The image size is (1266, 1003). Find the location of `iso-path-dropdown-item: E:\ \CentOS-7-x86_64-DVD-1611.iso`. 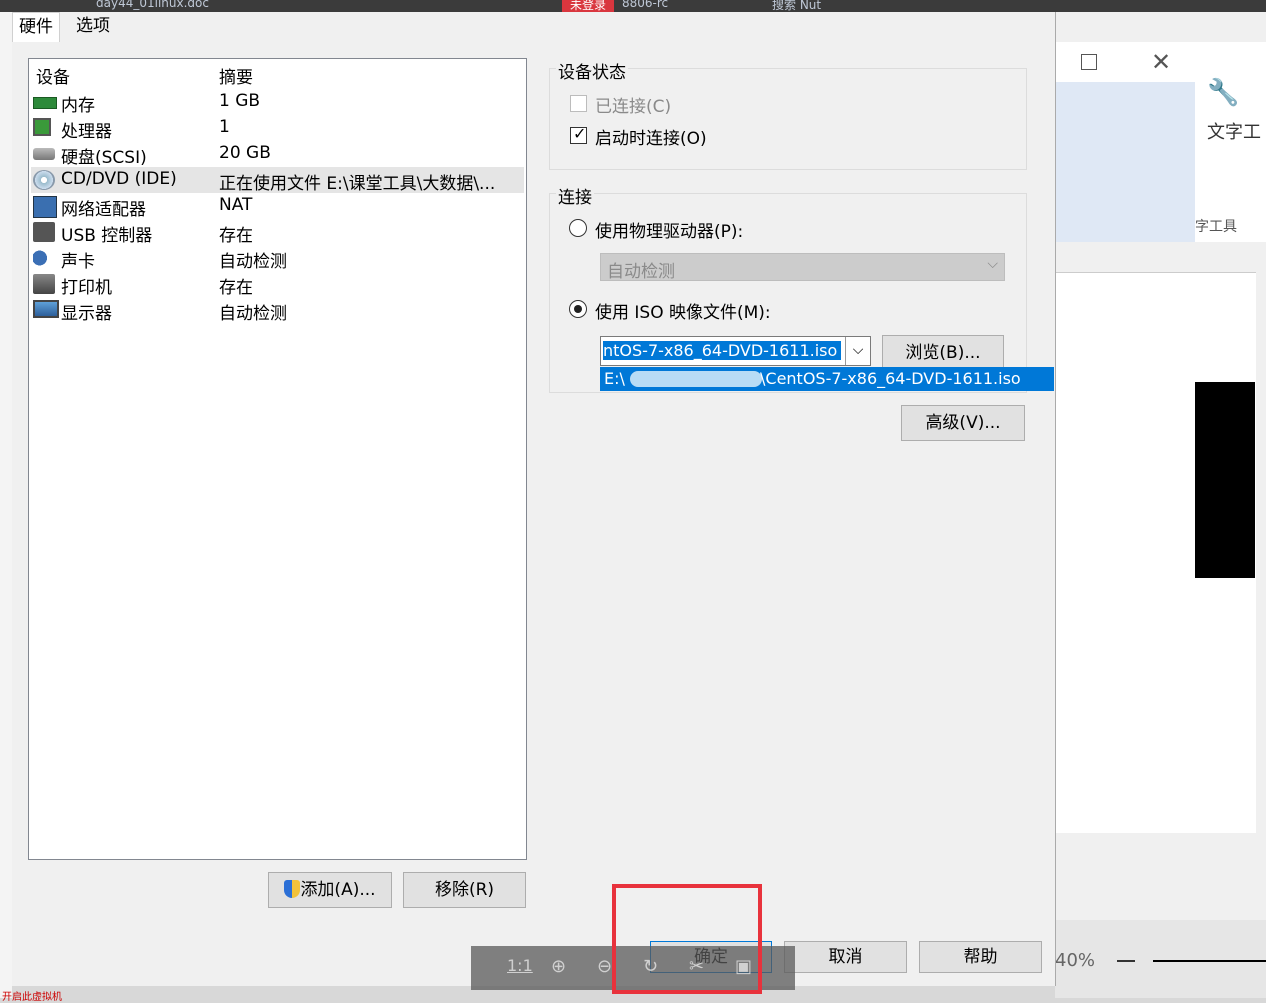

iso-path-dropdown-item: E:\ \CentOS-7-x86_64-DVD-1611.iso is located at coordinates (827, 379).